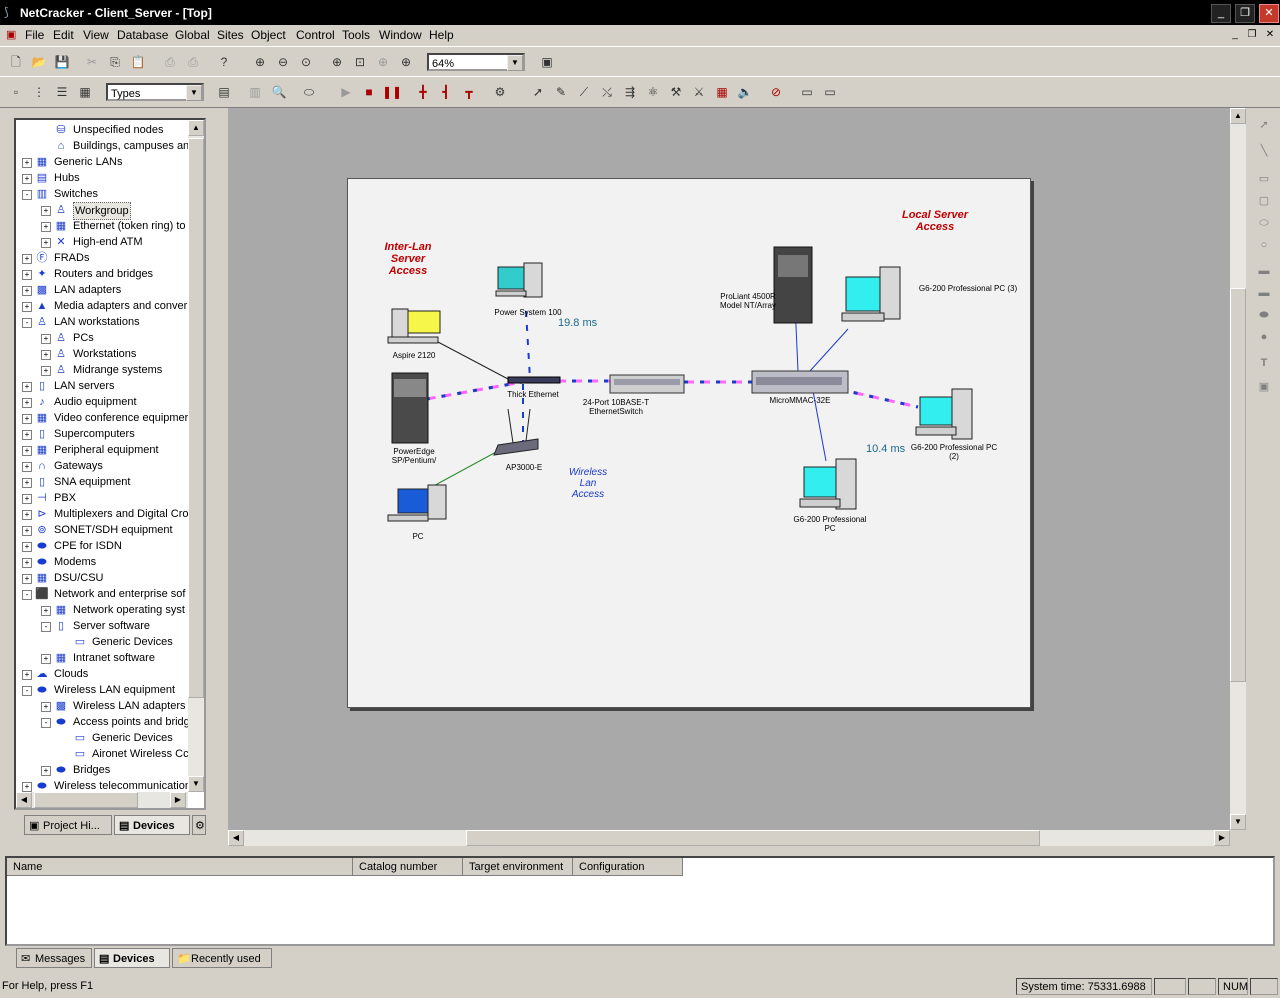 This screenshot has width=1280, height=998. What do you see at coordinates (745, 92) in the screenshot?
I see `sound-icon: 🔈` at bounding box center [745, 92].